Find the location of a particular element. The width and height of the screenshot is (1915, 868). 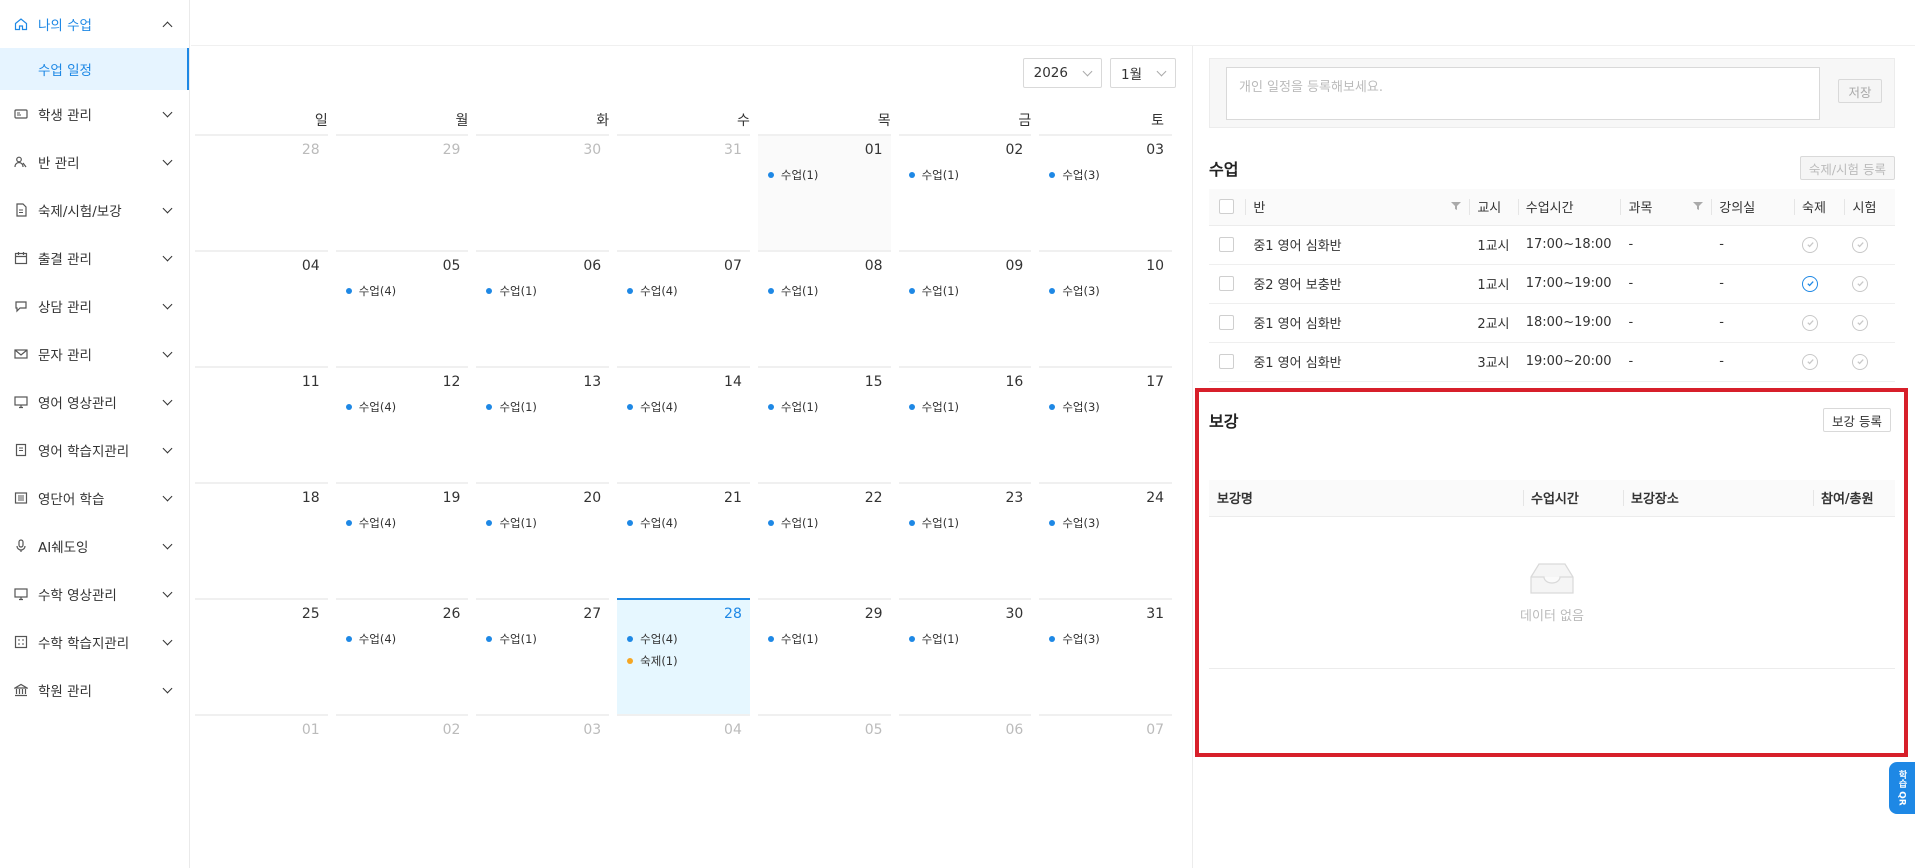

calendar-day: 20 수업(1) is located at coordinates (543, 540).